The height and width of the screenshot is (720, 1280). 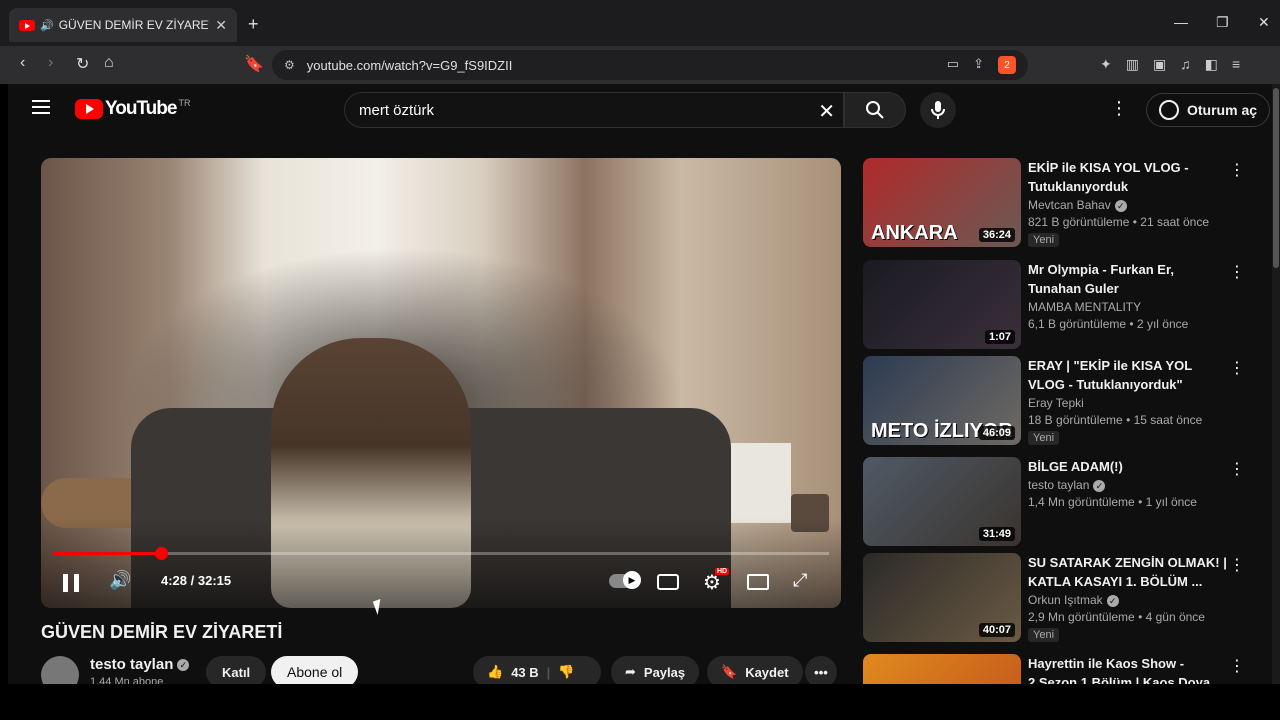 I want to click on channel-name: testo taylan ✓, so click(x=140, y=664).